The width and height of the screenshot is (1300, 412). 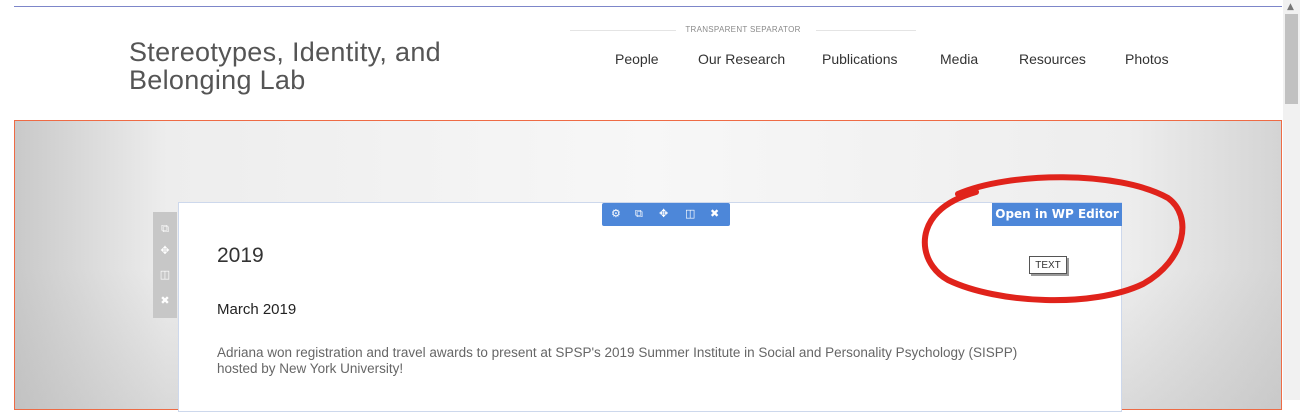 I want to click on nav-item-media: Media, so click(x=959, y=59).